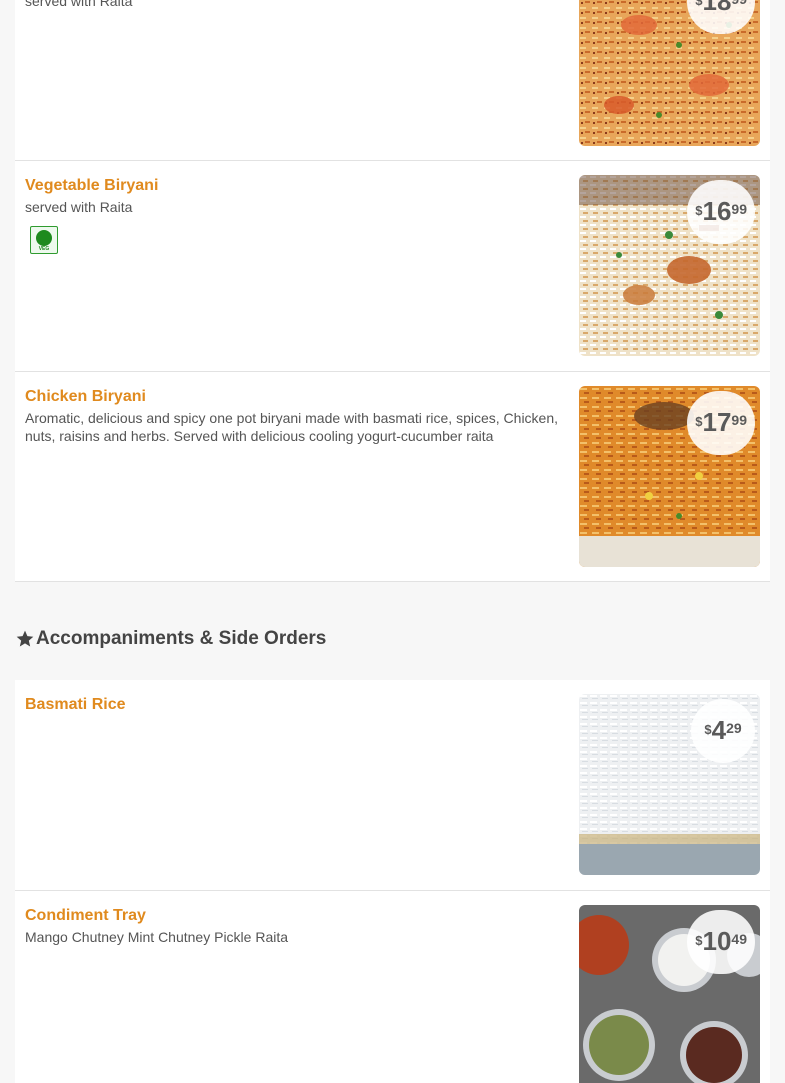 The height and width of the screenshot is (1083, 785). I want to click on price-badge: $ 17 99, so click(721, 423).